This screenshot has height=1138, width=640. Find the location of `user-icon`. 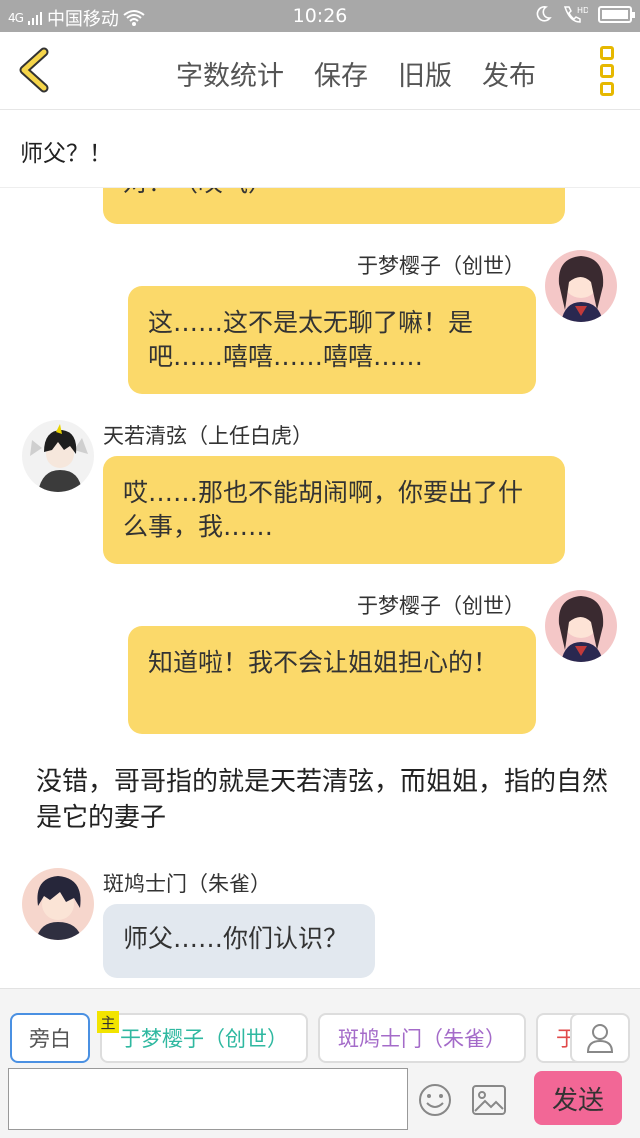

user-icon is located at coordinates (600, 1038).